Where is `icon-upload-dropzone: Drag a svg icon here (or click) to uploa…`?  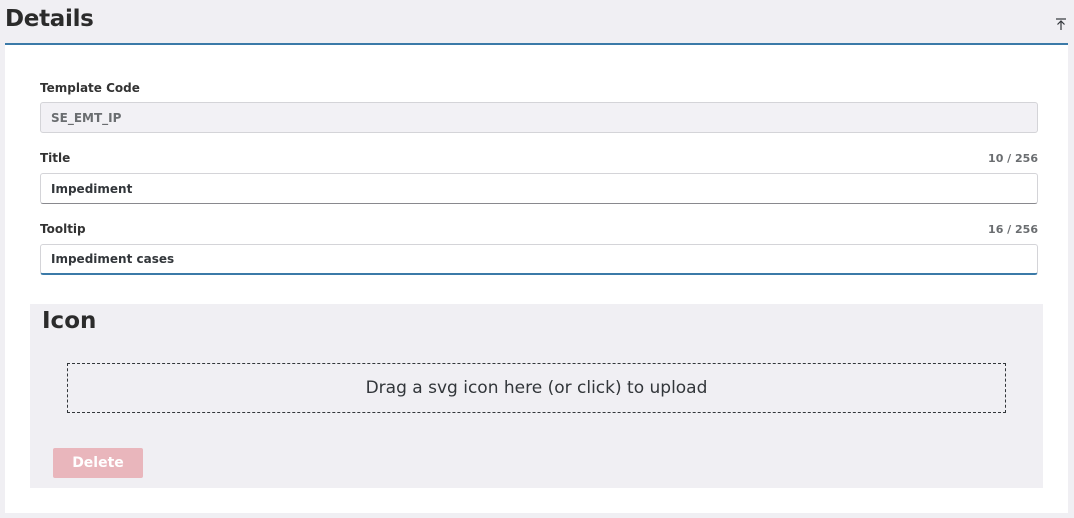
icon-upload-dropzone: Drag a svg icon here (or click) to uploa… is located at coordinates (536, 388).